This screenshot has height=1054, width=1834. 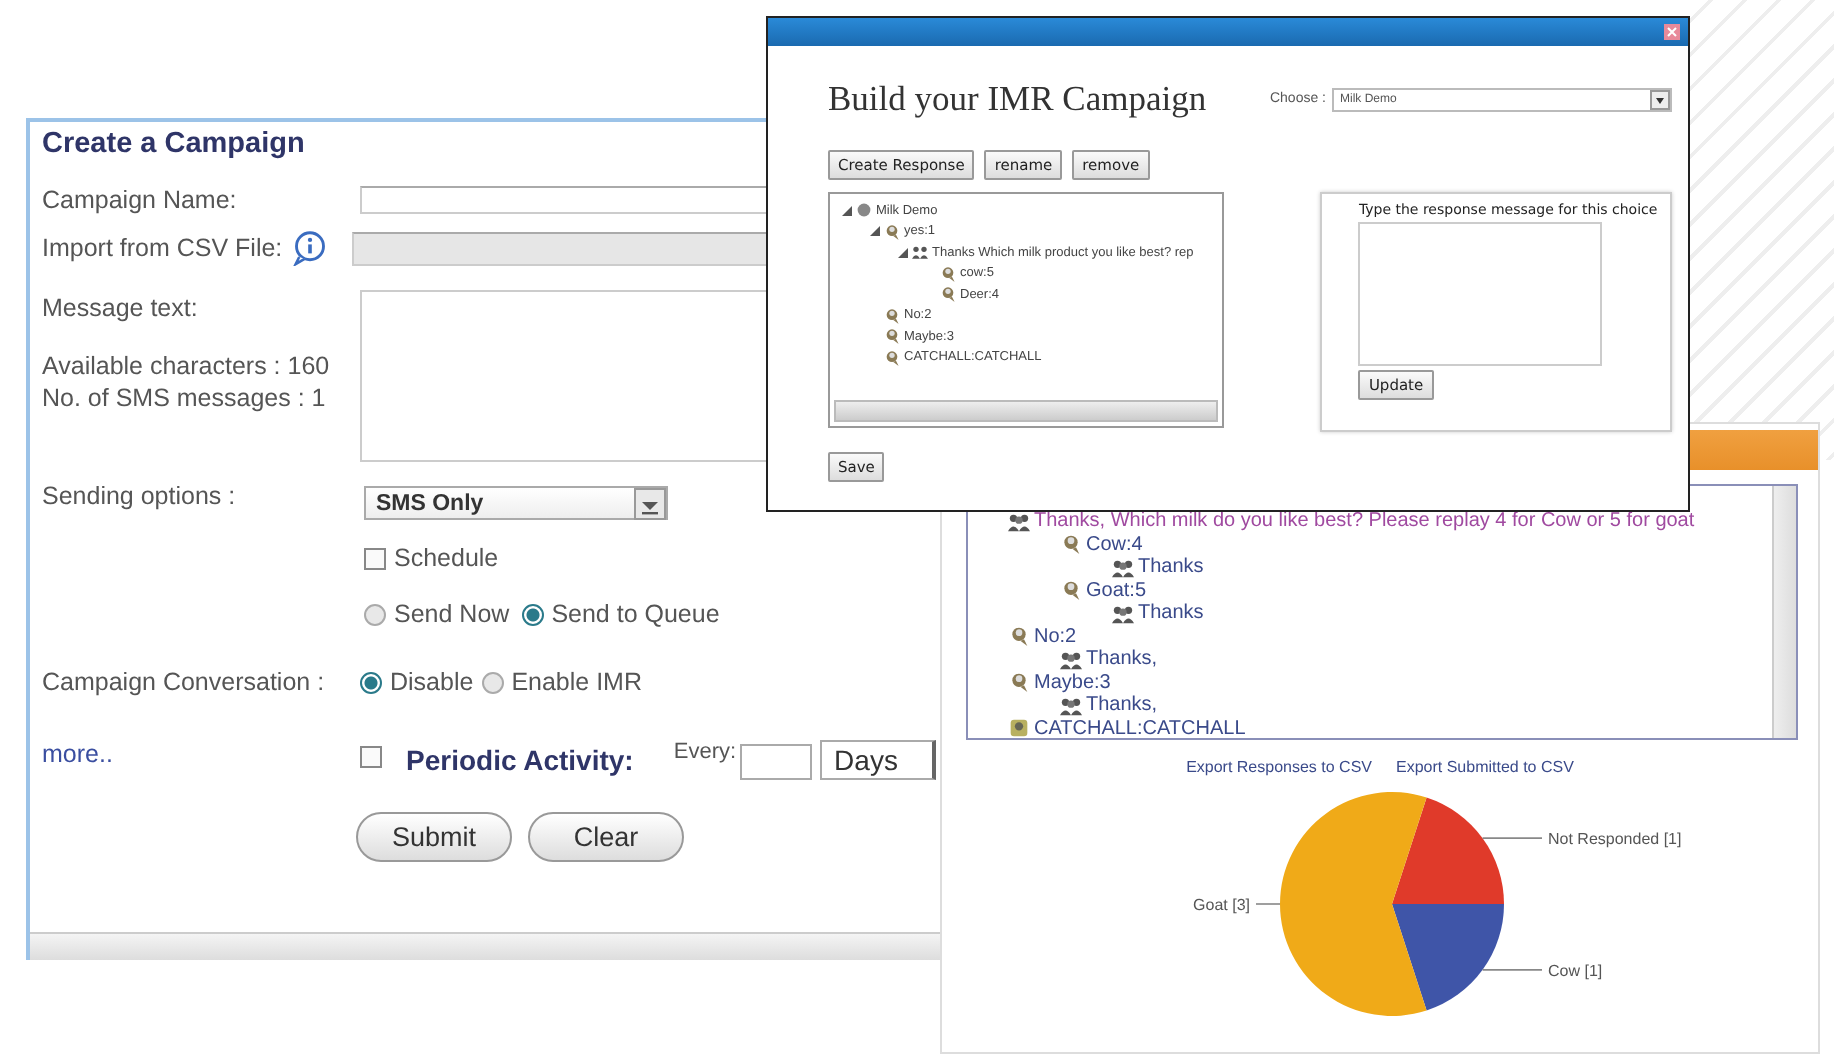 What do you see at coordinates (187, 366) in the screenshot?
I see `available-characters: Available characters : 160` at bounding box center [187, 366].